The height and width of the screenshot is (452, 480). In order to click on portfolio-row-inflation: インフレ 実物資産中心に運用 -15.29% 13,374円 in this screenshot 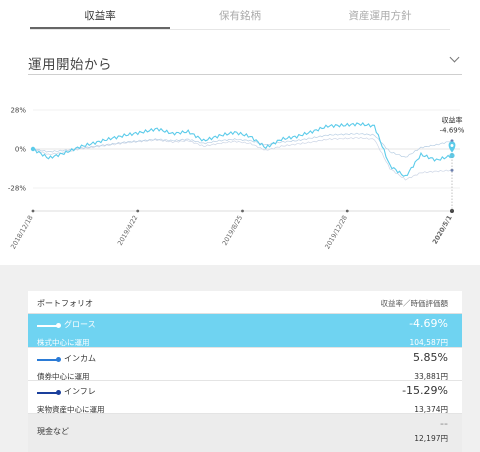, I will do `click(245, 397)`.